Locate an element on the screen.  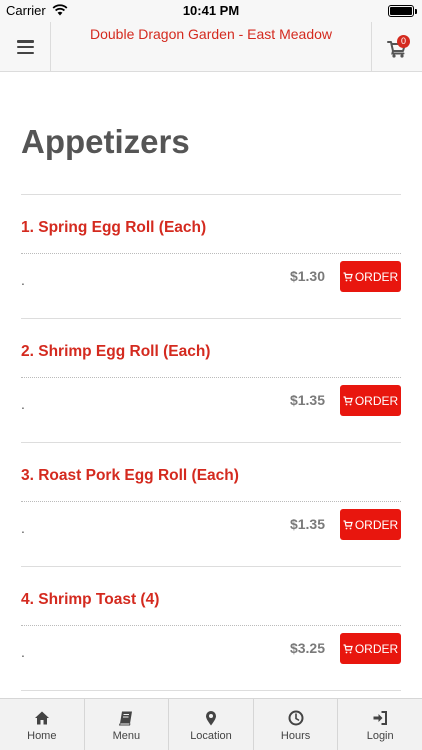
item-name: 2. Shrimp Egg Roll (Each) is located at coordinates (115, 352).